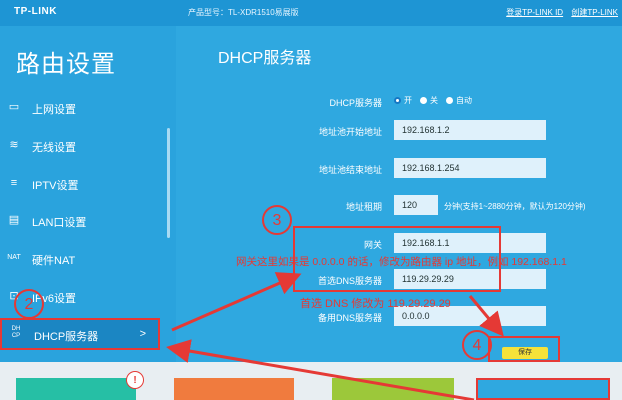 The width and height of the screenshot is (622, 400). What do you see at coordinates (83, 259) in the screenshot?
I see `sidebar-item-nat: NAT 硬件NAT` at bounding box center [83, 259].